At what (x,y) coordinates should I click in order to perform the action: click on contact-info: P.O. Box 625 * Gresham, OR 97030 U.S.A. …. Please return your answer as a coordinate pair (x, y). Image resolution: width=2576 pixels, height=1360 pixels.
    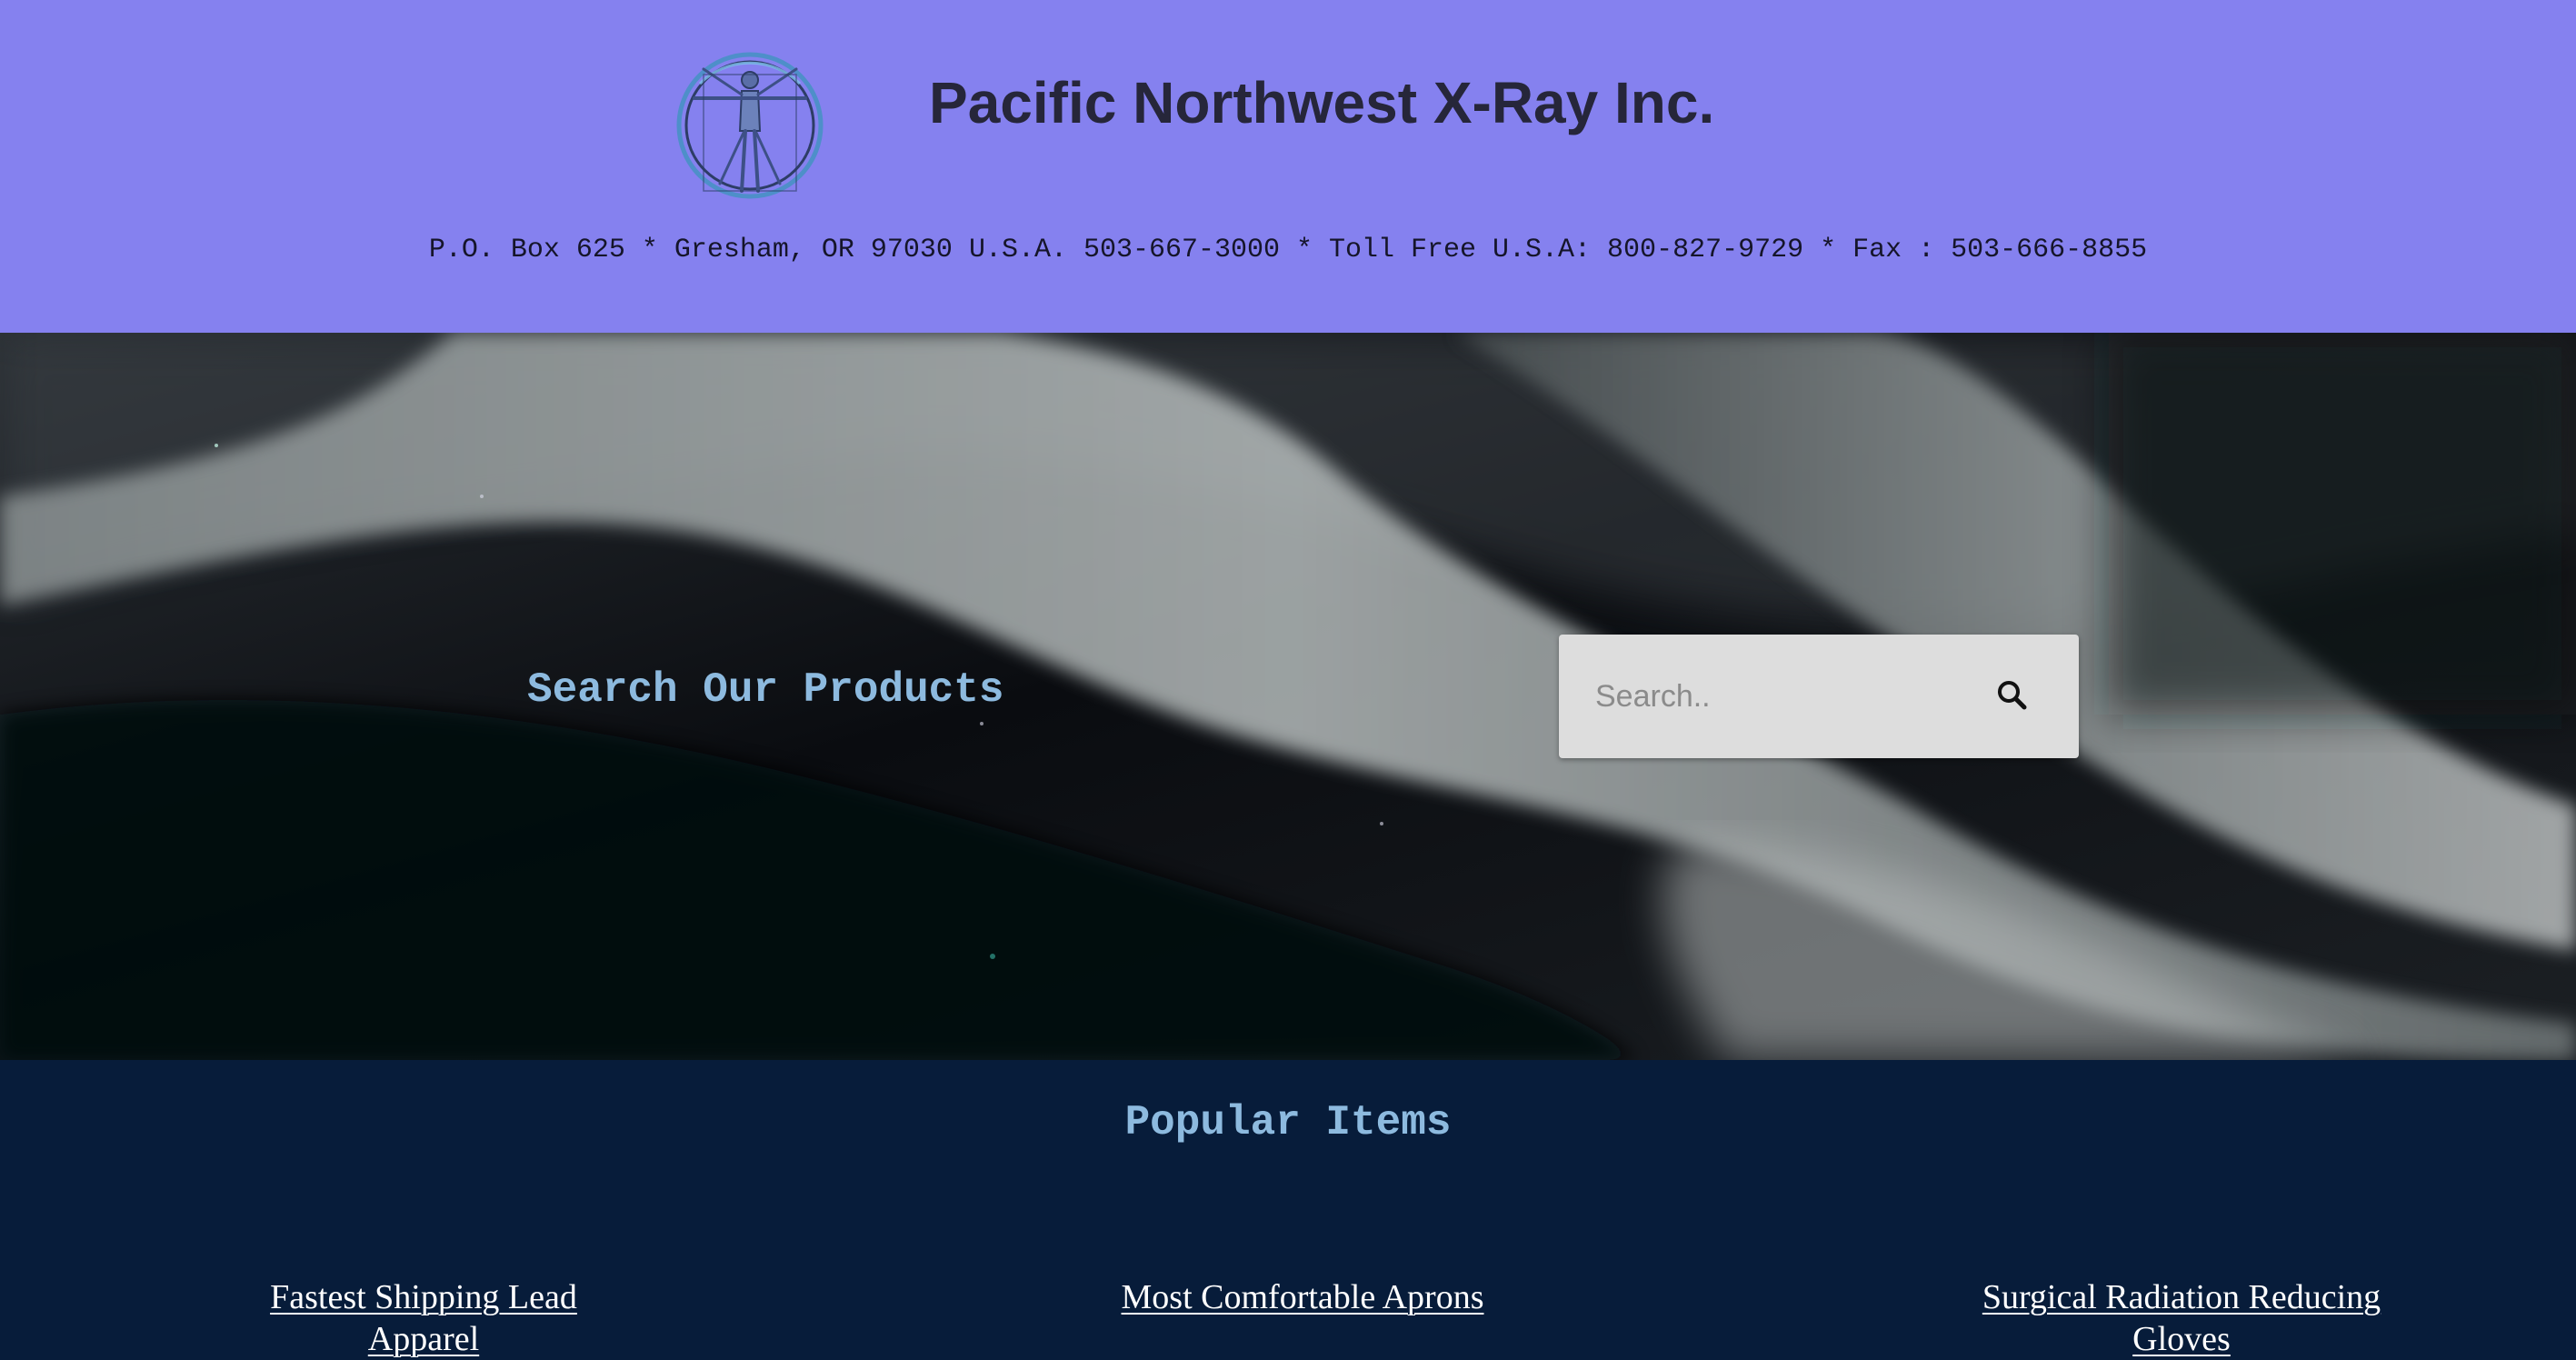
    Looking at the image, I should click on (1288, 250).